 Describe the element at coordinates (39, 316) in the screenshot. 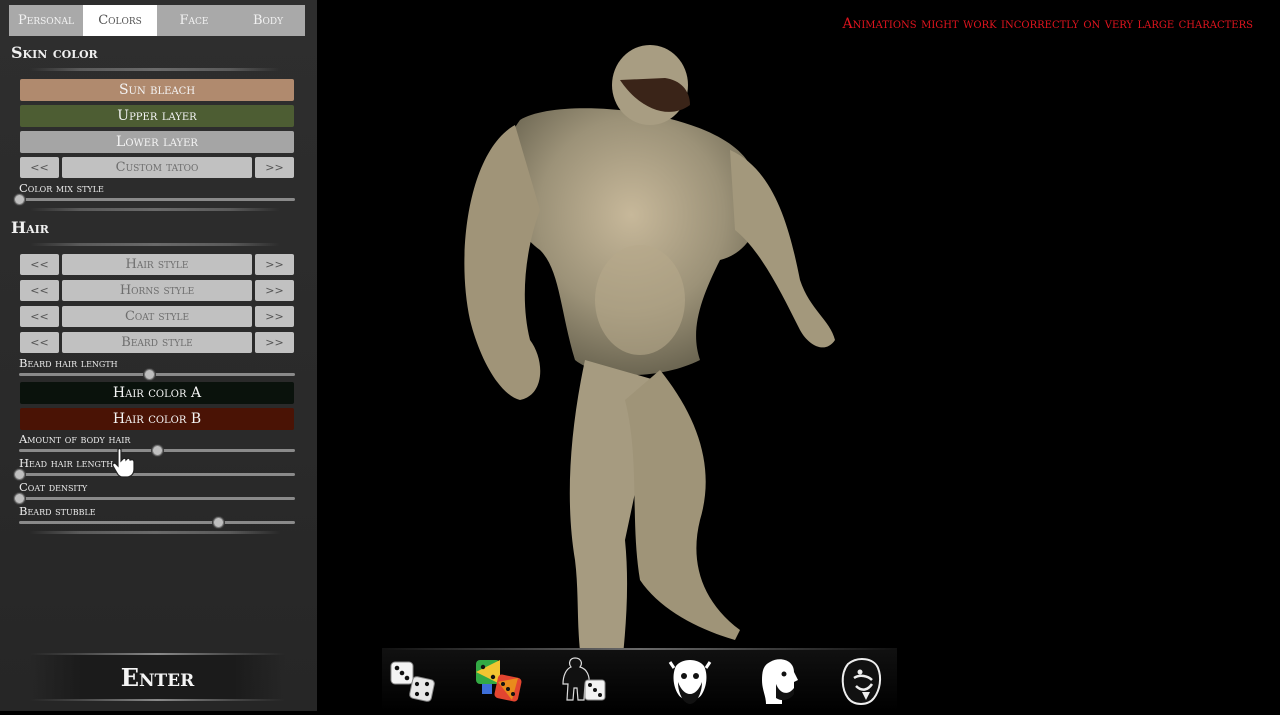

I see `coat-style-prev-button: <<` at that location.